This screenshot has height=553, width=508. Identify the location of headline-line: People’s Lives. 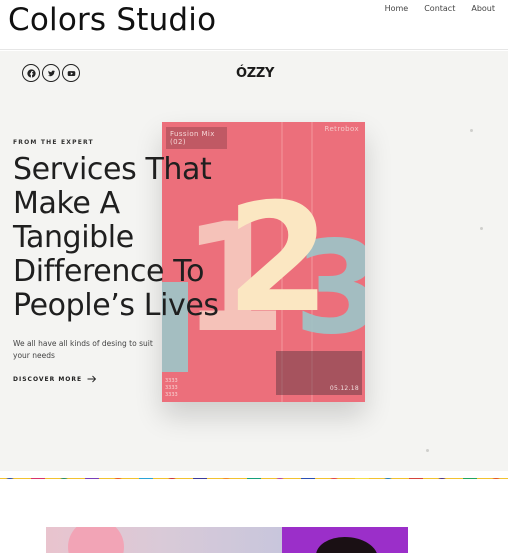
(116, 305).